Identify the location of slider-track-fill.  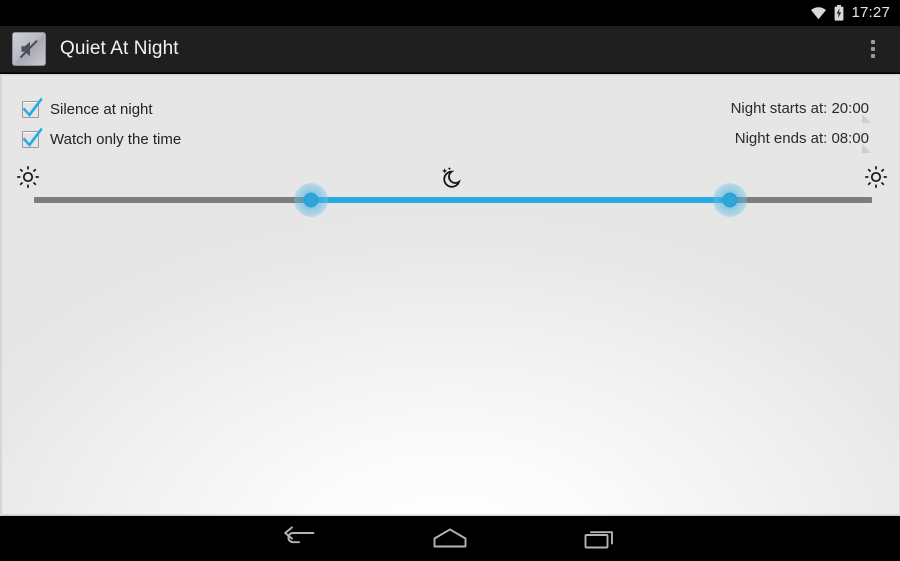
(520, 200).